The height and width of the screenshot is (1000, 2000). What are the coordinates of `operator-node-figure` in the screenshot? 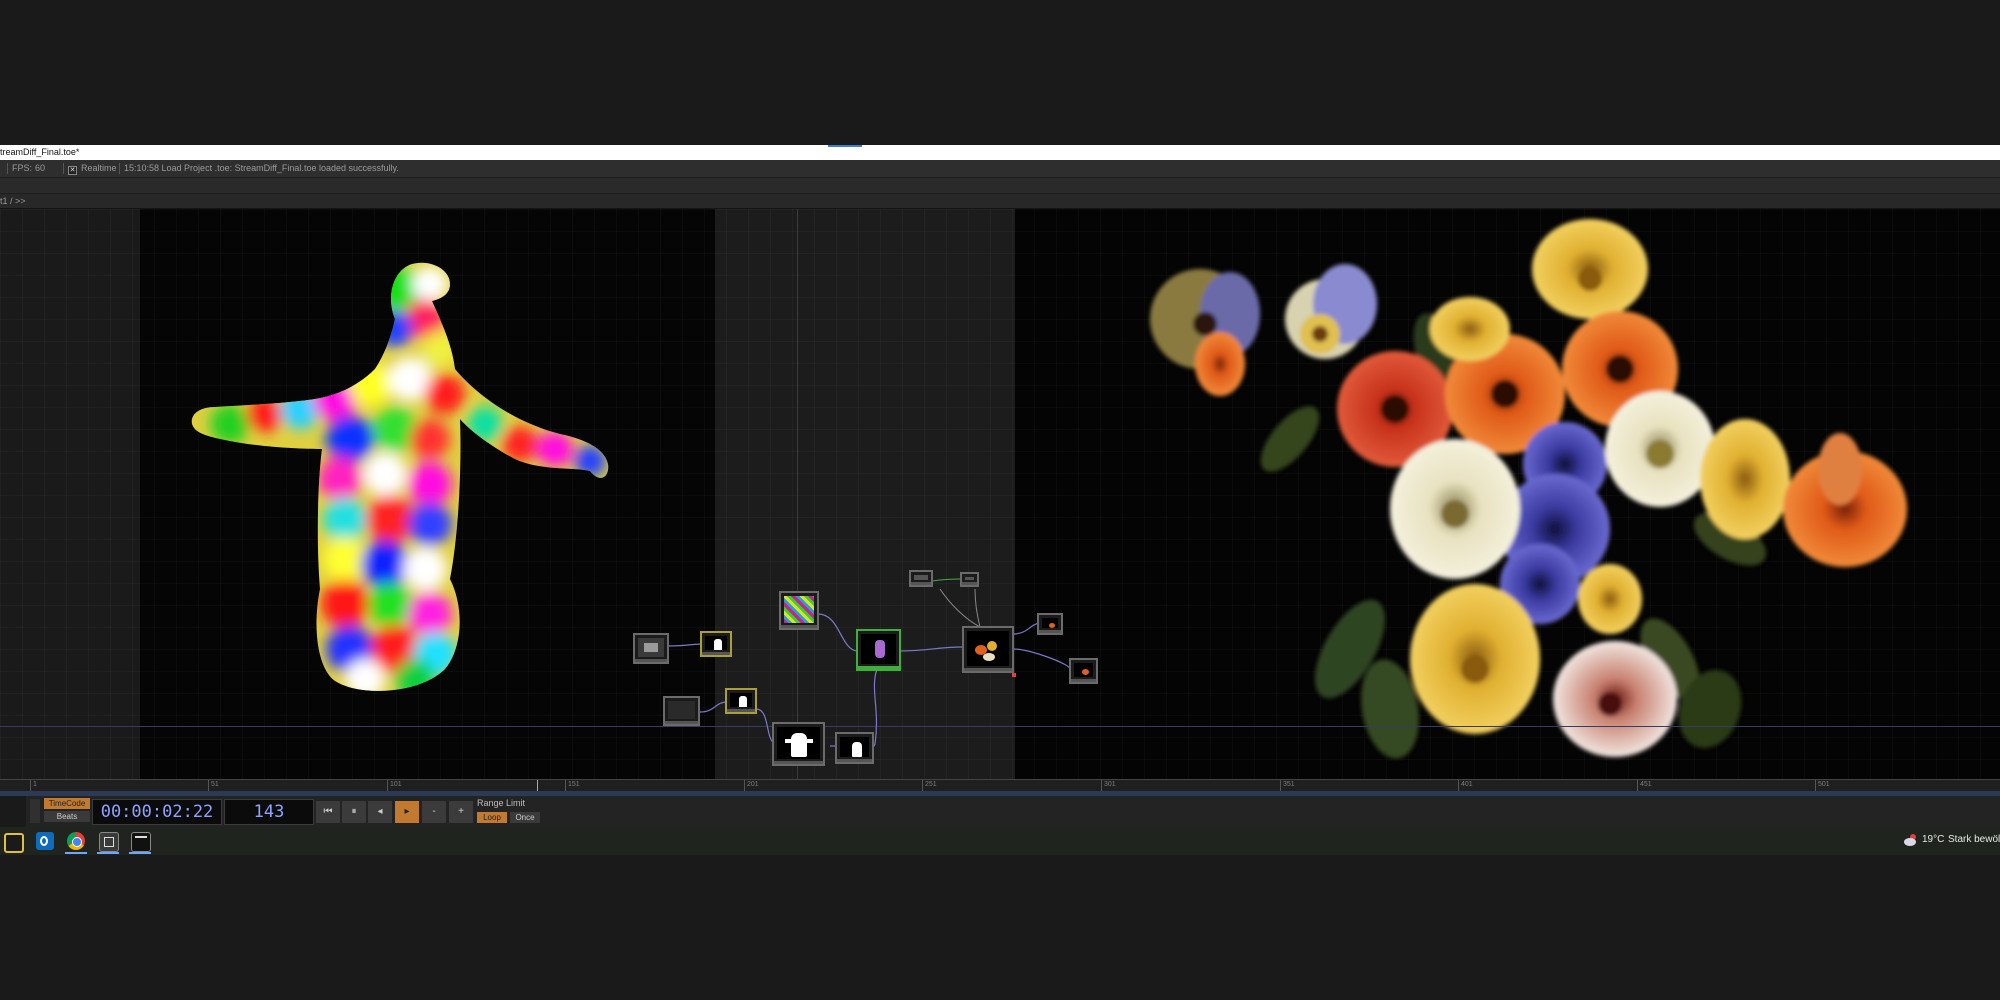 It's located at (798, 744).